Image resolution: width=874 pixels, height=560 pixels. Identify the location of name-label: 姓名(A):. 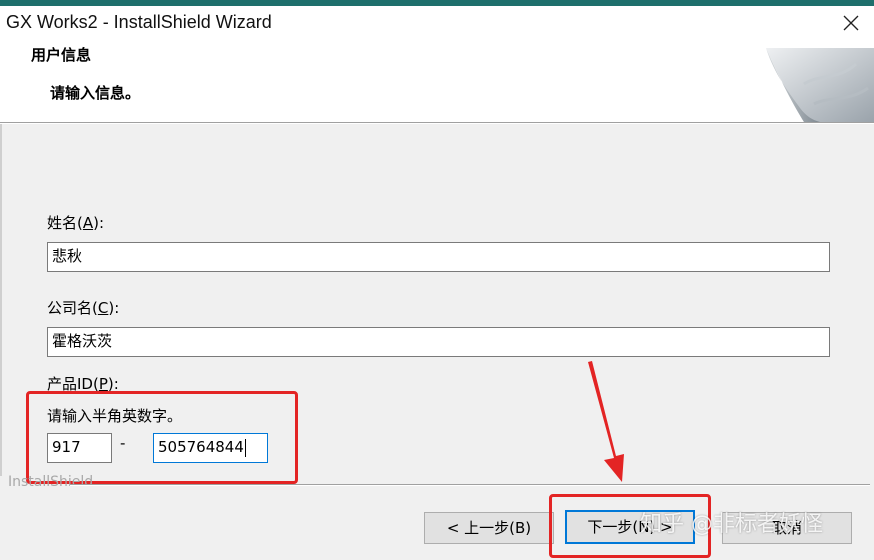
(76, 223).